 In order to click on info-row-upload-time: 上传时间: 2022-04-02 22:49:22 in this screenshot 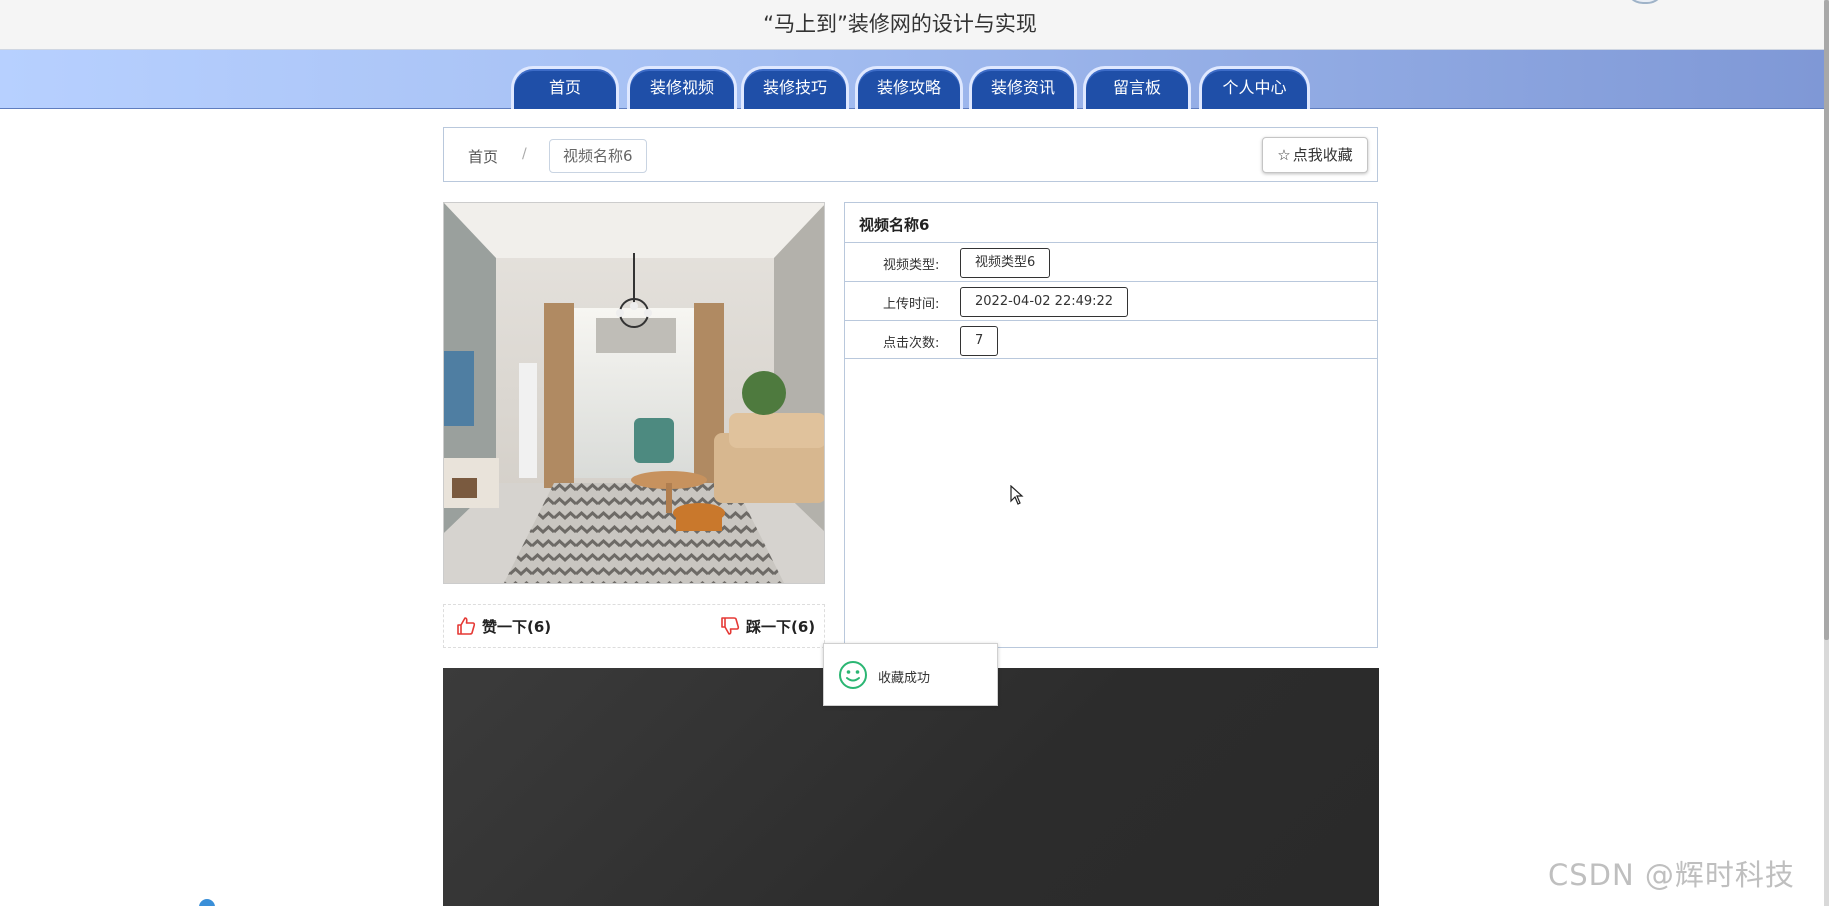, I will do `click(1111, 300)`.